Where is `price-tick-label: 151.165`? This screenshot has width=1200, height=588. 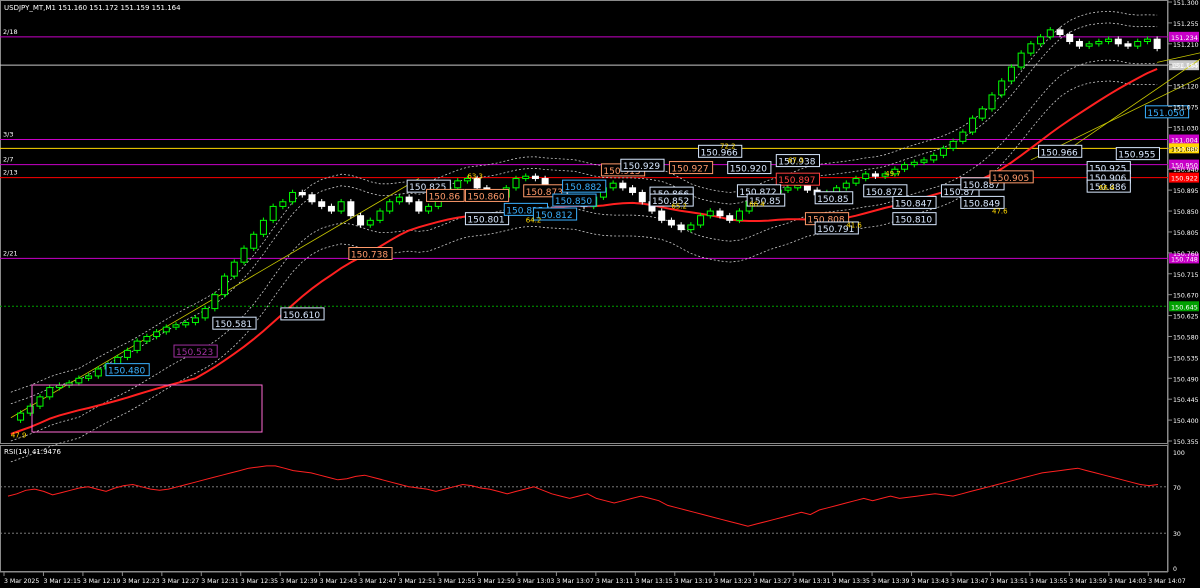 price-tick-label: 151.165 is located at coordinates (1186, 66).